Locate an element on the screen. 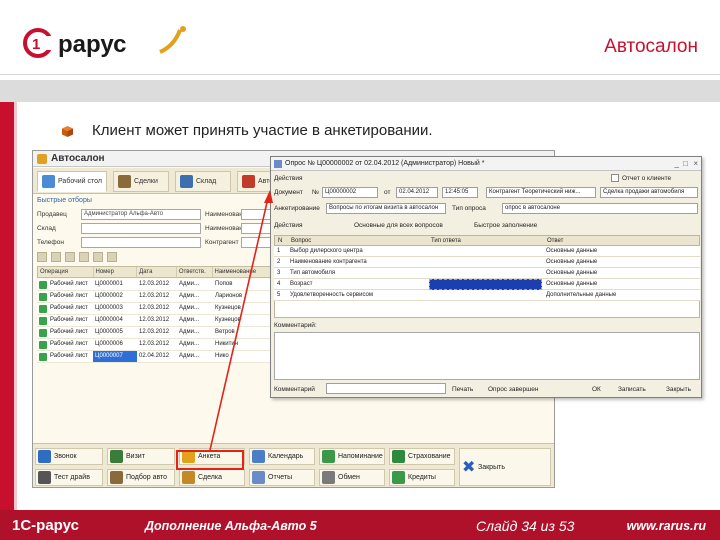 The image size is (720, 540). maximize-icon: □ is located at coordinates (685, 163).